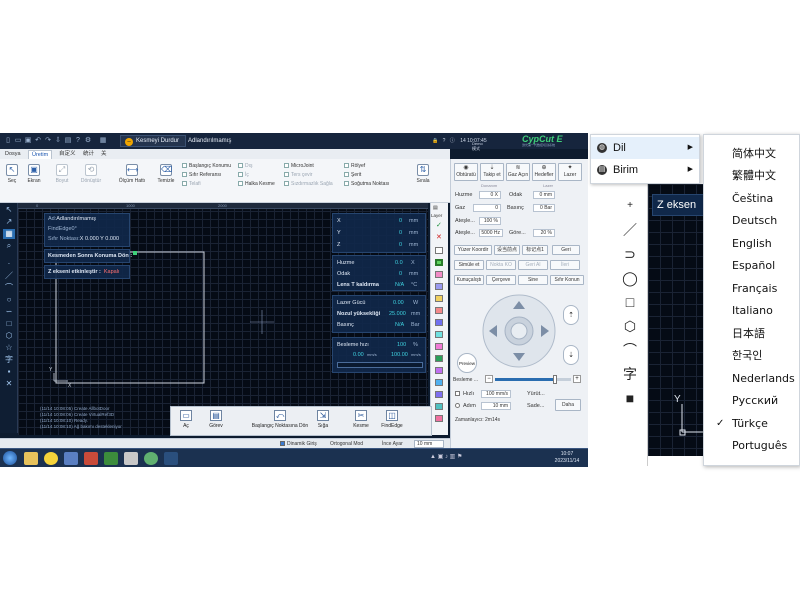 The image size is (800, 600). Describe the element at coordinates (9, 348) in the screenshot. I see `star-tool-icon: ☆` at that location.